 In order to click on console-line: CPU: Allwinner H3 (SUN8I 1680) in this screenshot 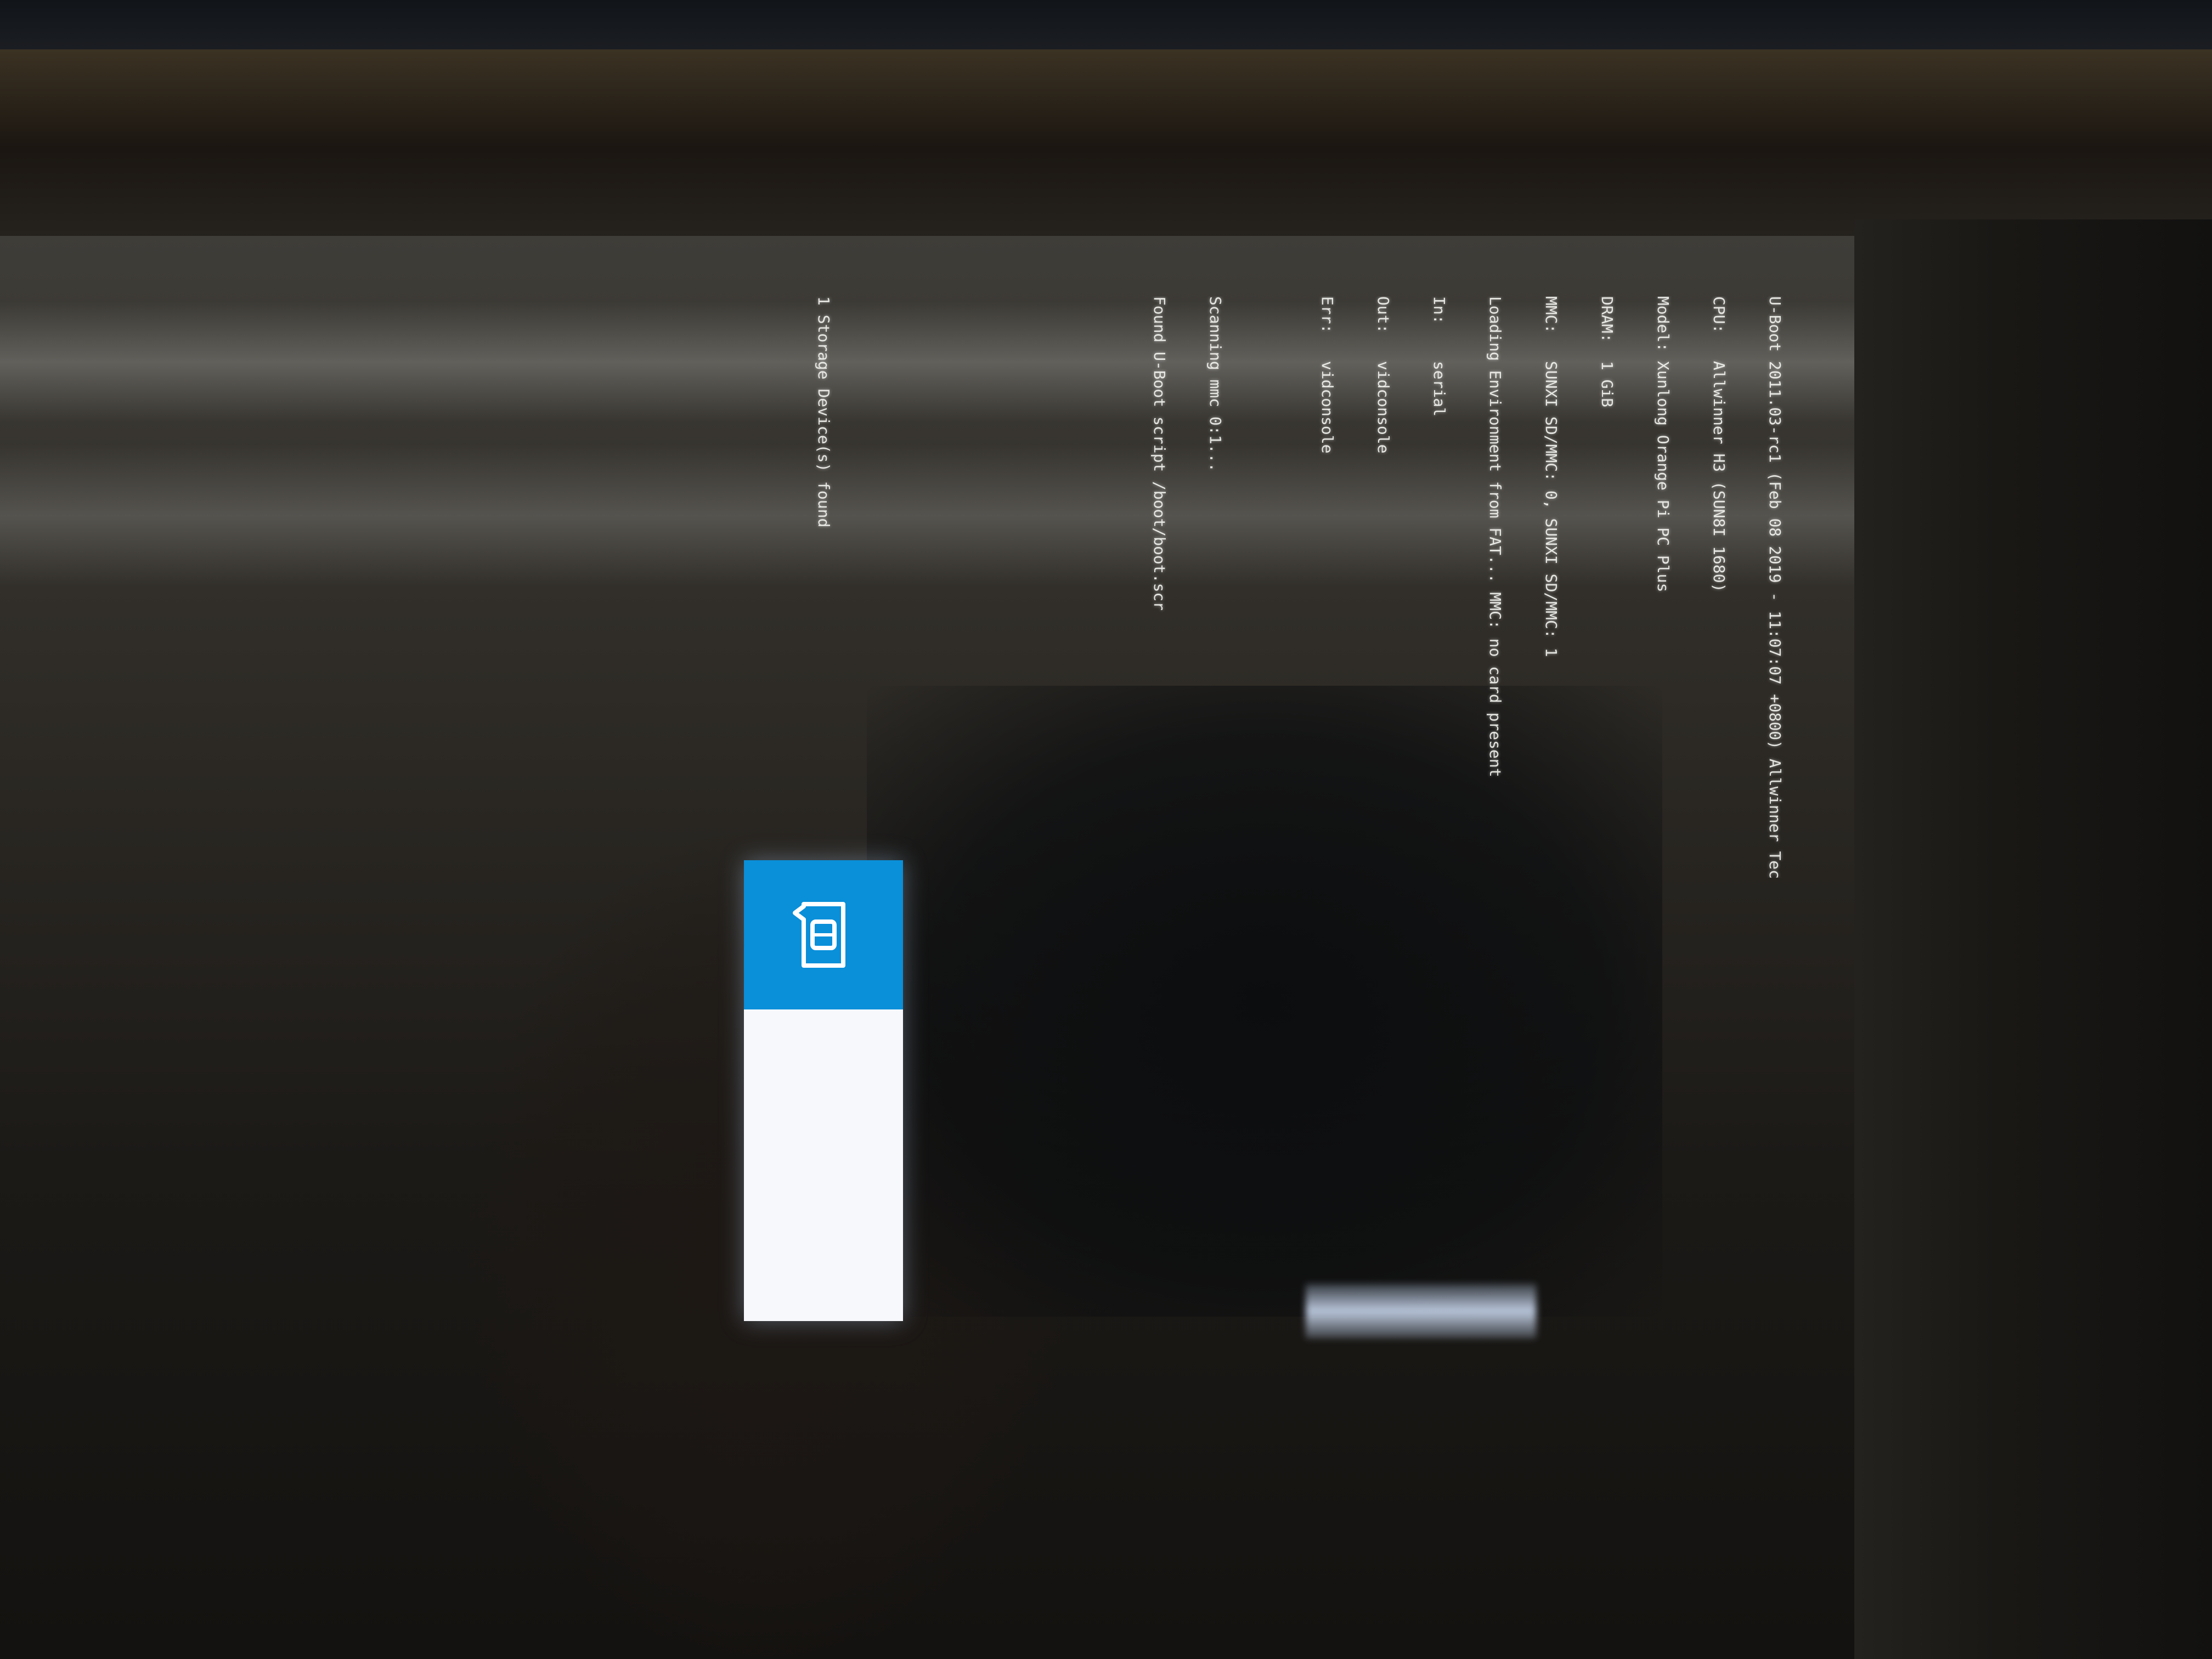, I will do `click(1719, 444)`.